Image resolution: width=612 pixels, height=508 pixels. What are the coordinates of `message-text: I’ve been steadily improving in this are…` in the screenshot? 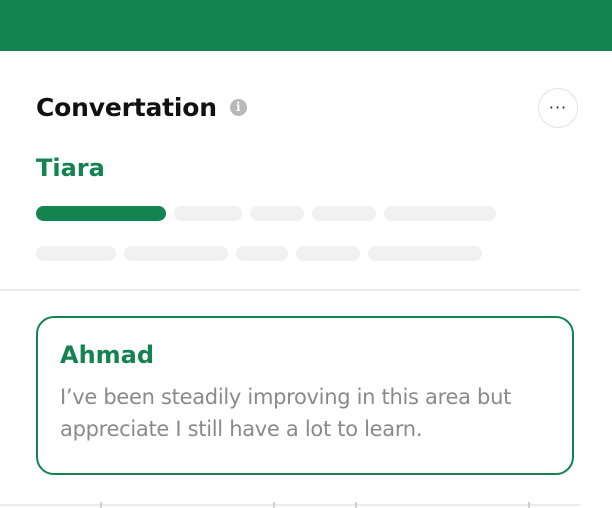 It's located at (286, 413).